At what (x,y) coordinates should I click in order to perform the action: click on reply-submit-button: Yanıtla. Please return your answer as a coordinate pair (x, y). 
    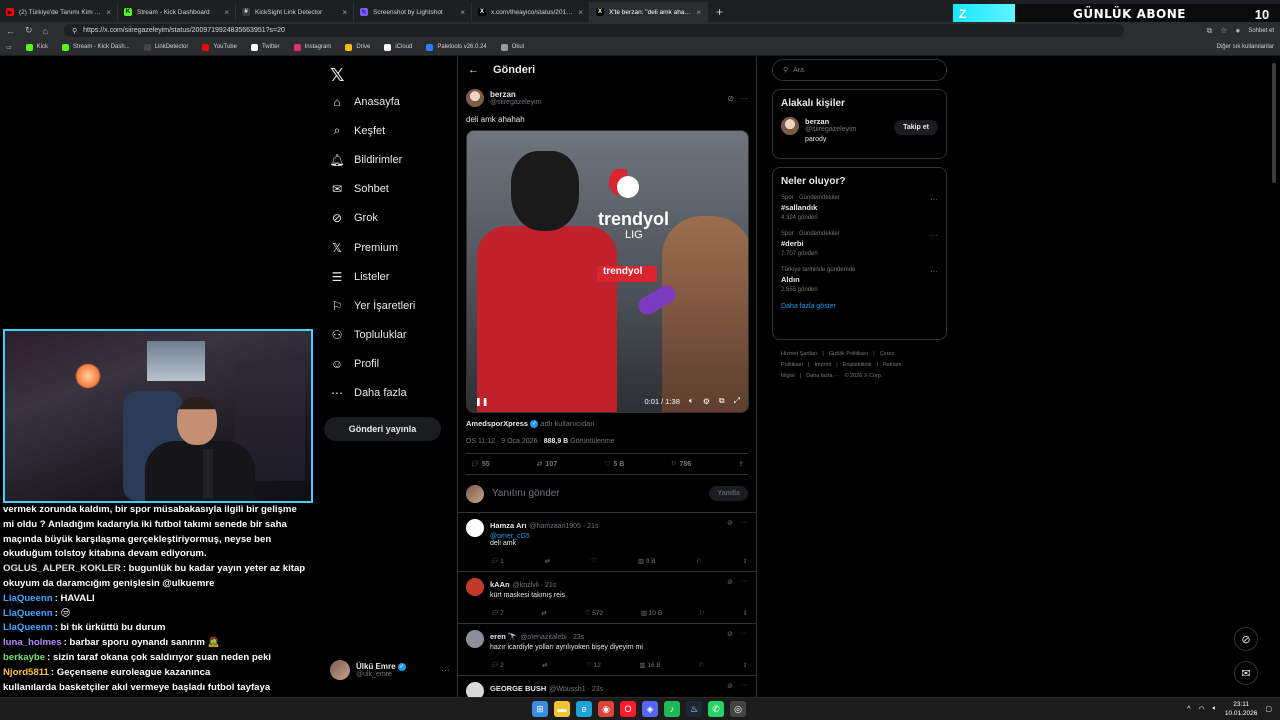
    Looking at the image, I should click on (728, 494).